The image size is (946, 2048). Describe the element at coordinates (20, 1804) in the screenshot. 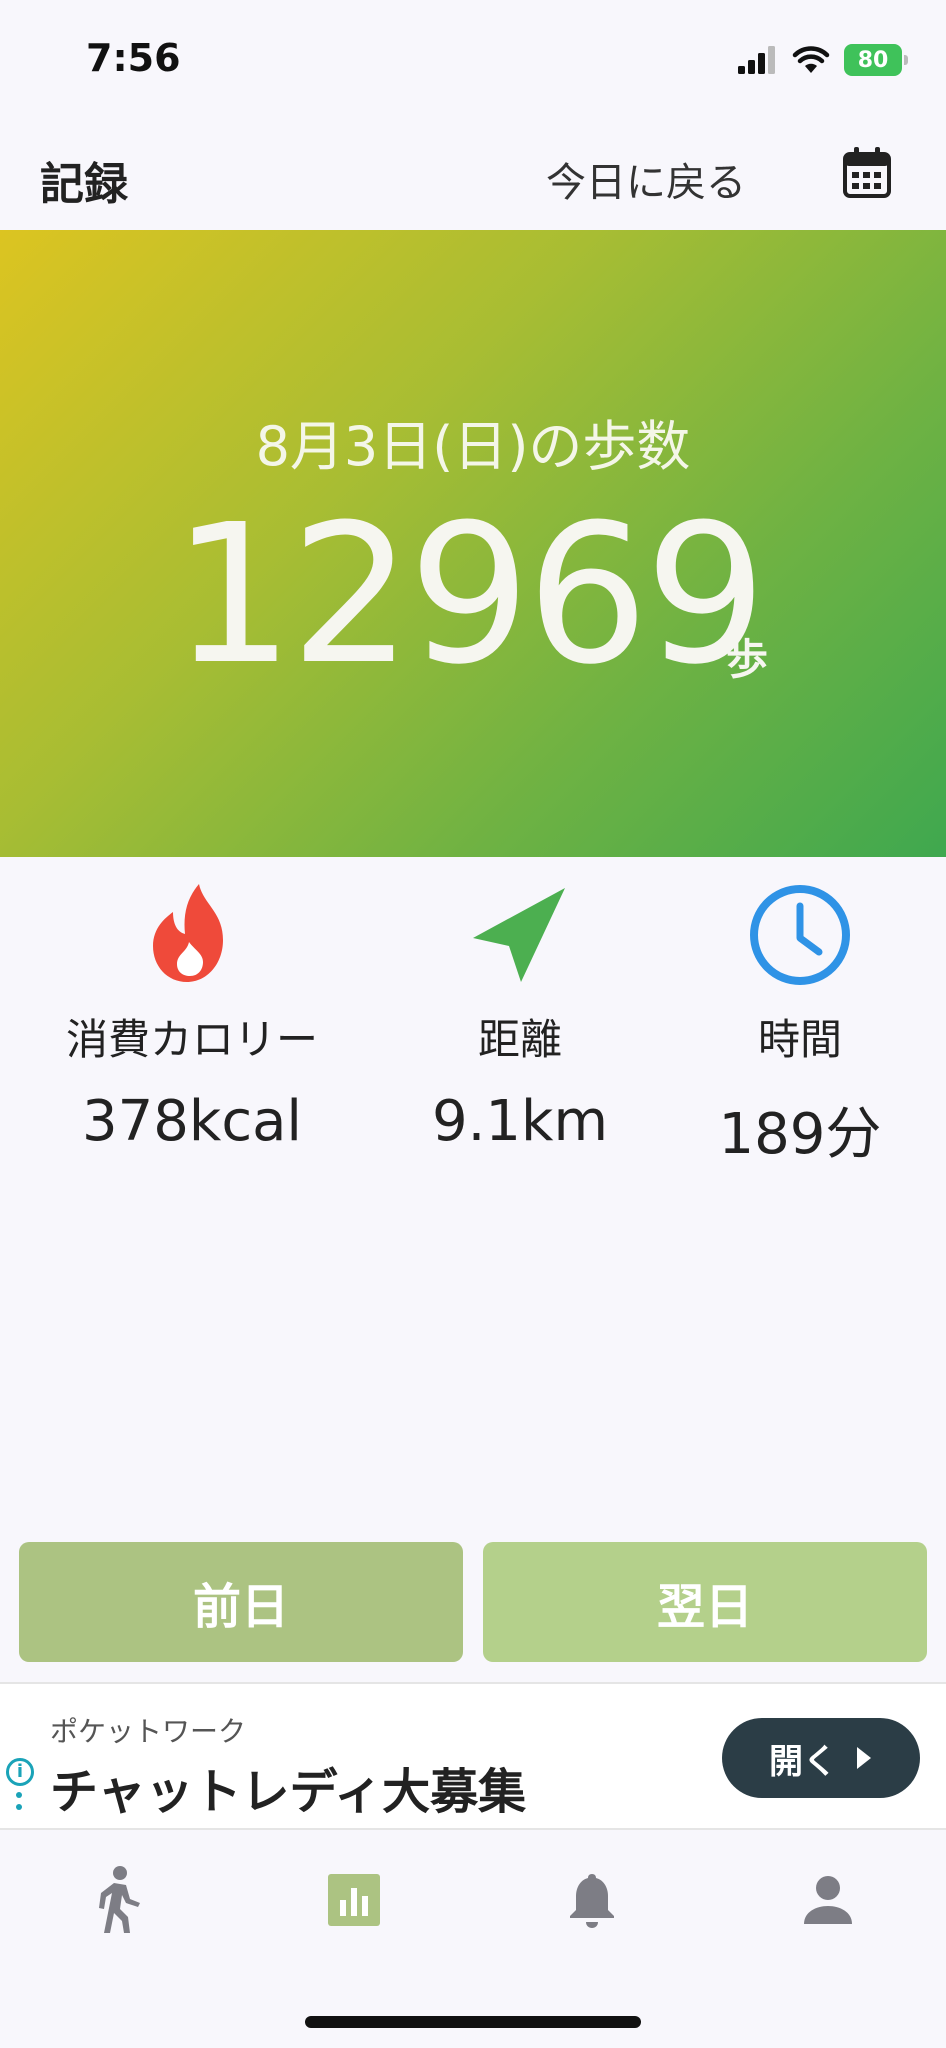

I see `ad-more-icon` at that location.